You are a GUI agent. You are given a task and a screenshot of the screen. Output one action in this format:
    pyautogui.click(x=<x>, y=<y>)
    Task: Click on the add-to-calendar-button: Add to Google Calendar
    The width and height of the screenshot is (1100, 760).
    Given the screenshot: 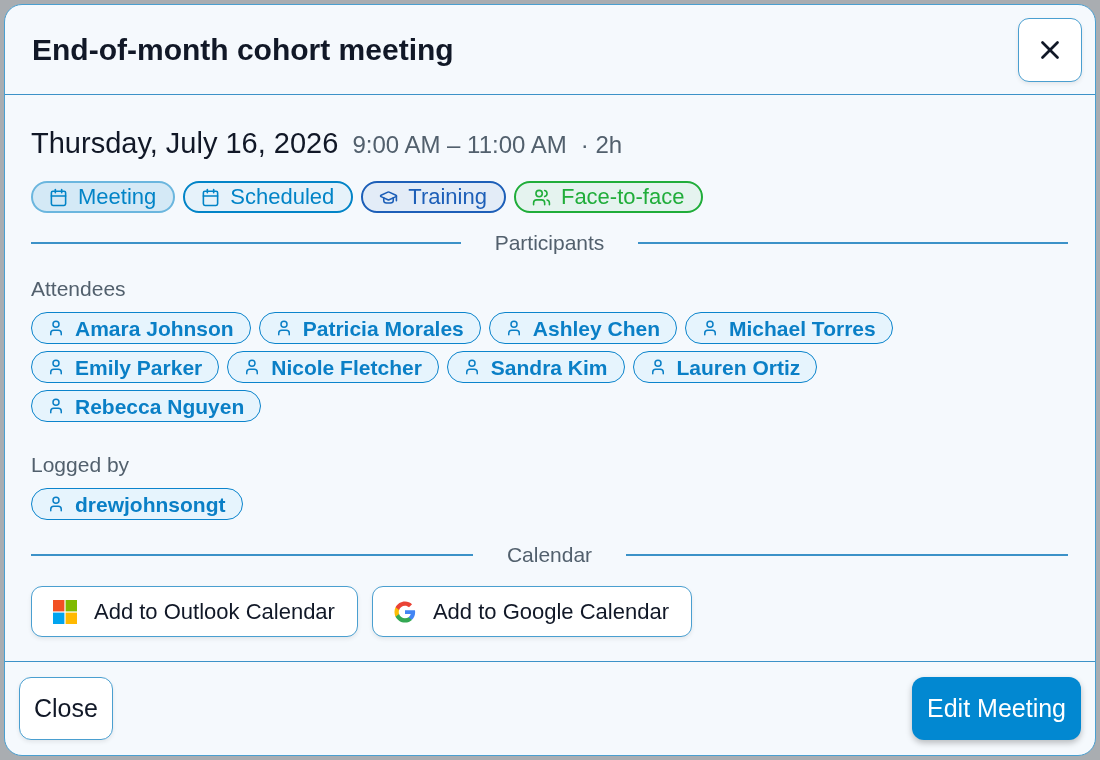 What is the action you would take?
    pyautogui.click(x=531, y=611)
    